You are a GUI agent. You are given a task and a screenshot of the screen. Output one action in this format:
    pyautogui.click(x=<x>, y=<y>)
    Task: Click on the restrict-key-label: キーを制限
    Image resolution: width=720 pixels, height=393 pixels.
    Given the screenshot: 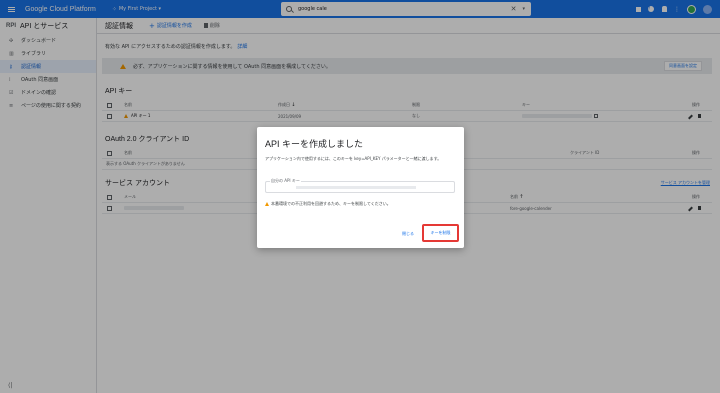 What is the action you would take?
    pyautogui.click(x=440, y=232)
    